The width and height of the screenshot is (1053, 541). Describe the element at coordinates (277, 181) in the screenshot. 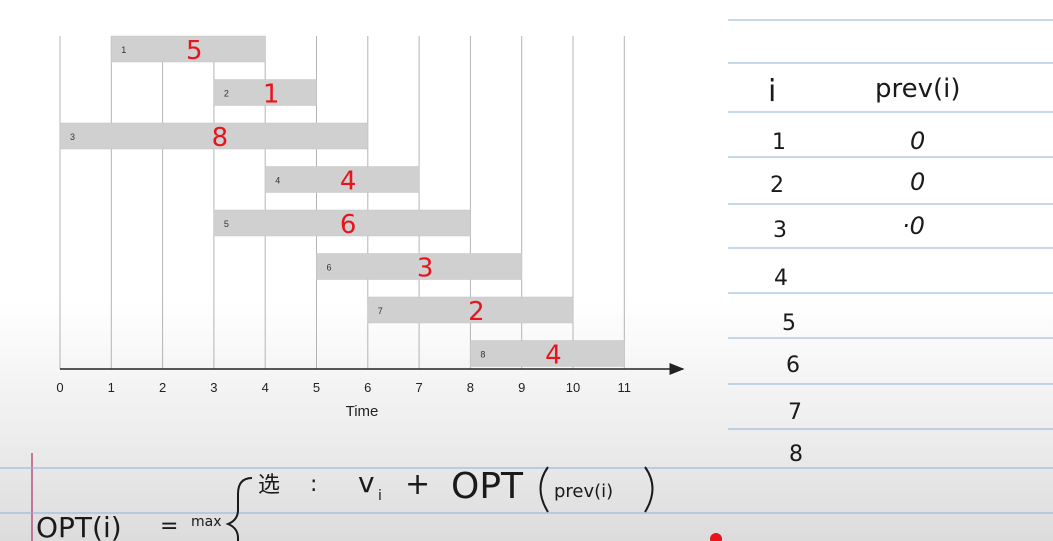

I see `job-id-label: 4` at that location.